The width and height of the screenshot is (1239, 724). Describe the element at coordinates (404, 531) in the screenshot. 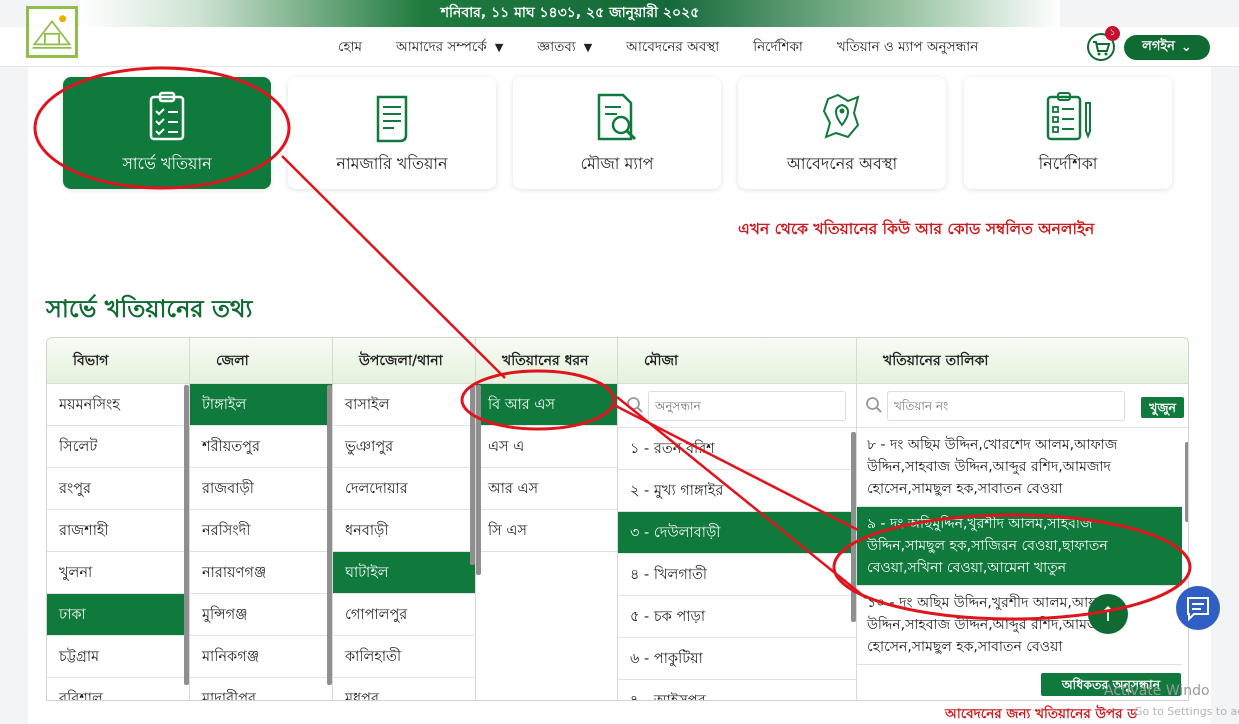

I see `list-item: ধনবাড়ী` at that location.